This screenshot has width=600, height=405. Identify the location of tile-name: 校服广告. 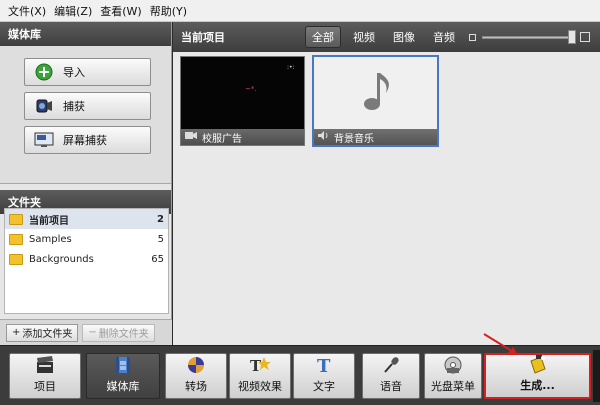
(222, 139).